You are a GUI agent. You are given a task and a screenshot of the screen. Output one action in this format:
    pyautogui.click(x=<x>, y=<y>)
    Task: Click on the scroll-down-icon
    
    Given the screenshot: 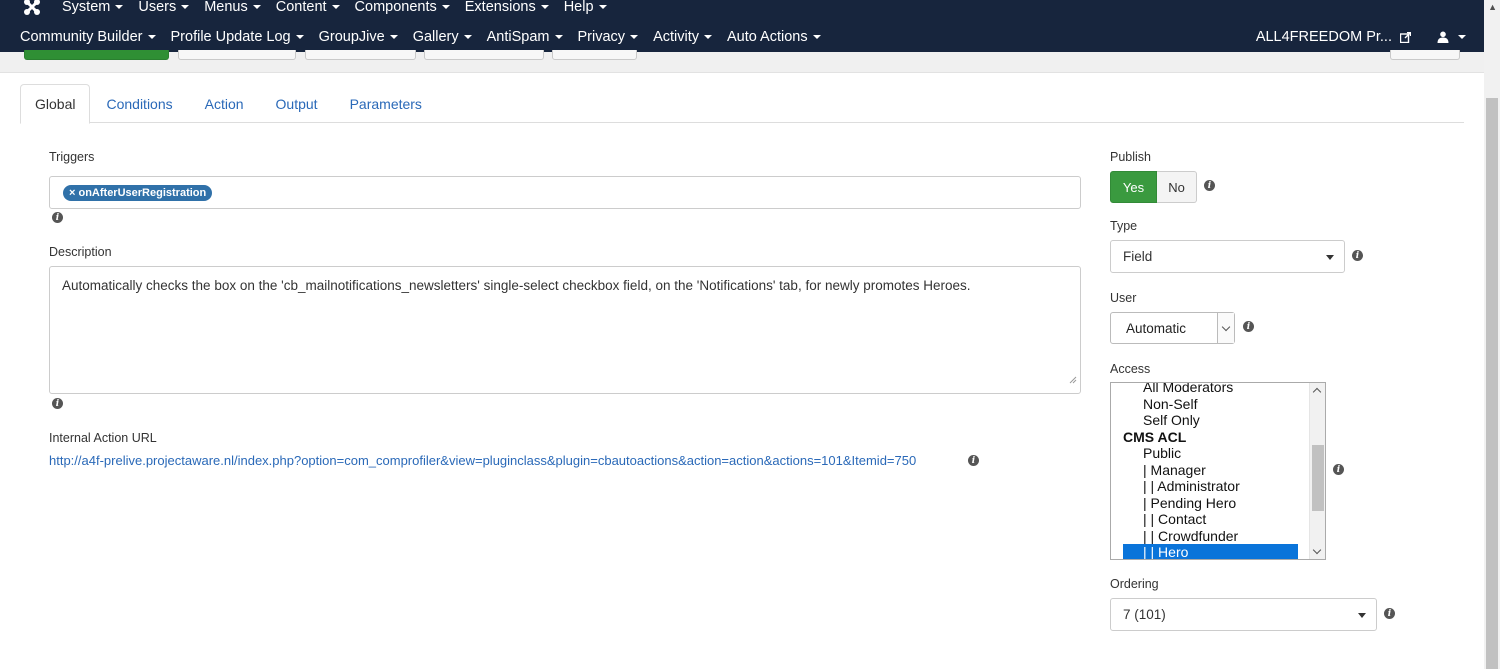 What is the action you would take?
    pyautogui.click(x=1317, y=550)
    